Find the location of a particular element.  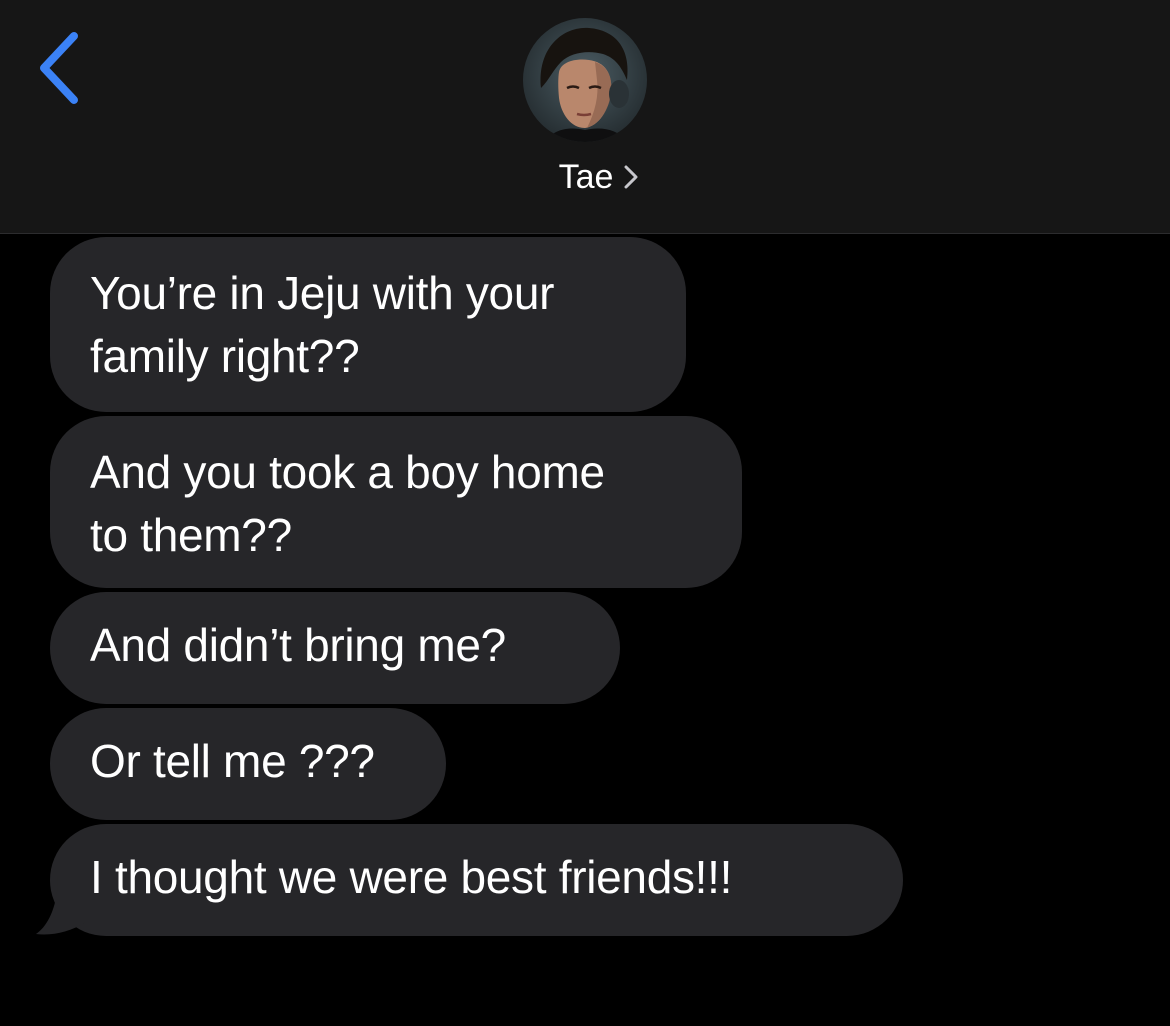

chevron-right-icon is located at coordinates (631, 177).